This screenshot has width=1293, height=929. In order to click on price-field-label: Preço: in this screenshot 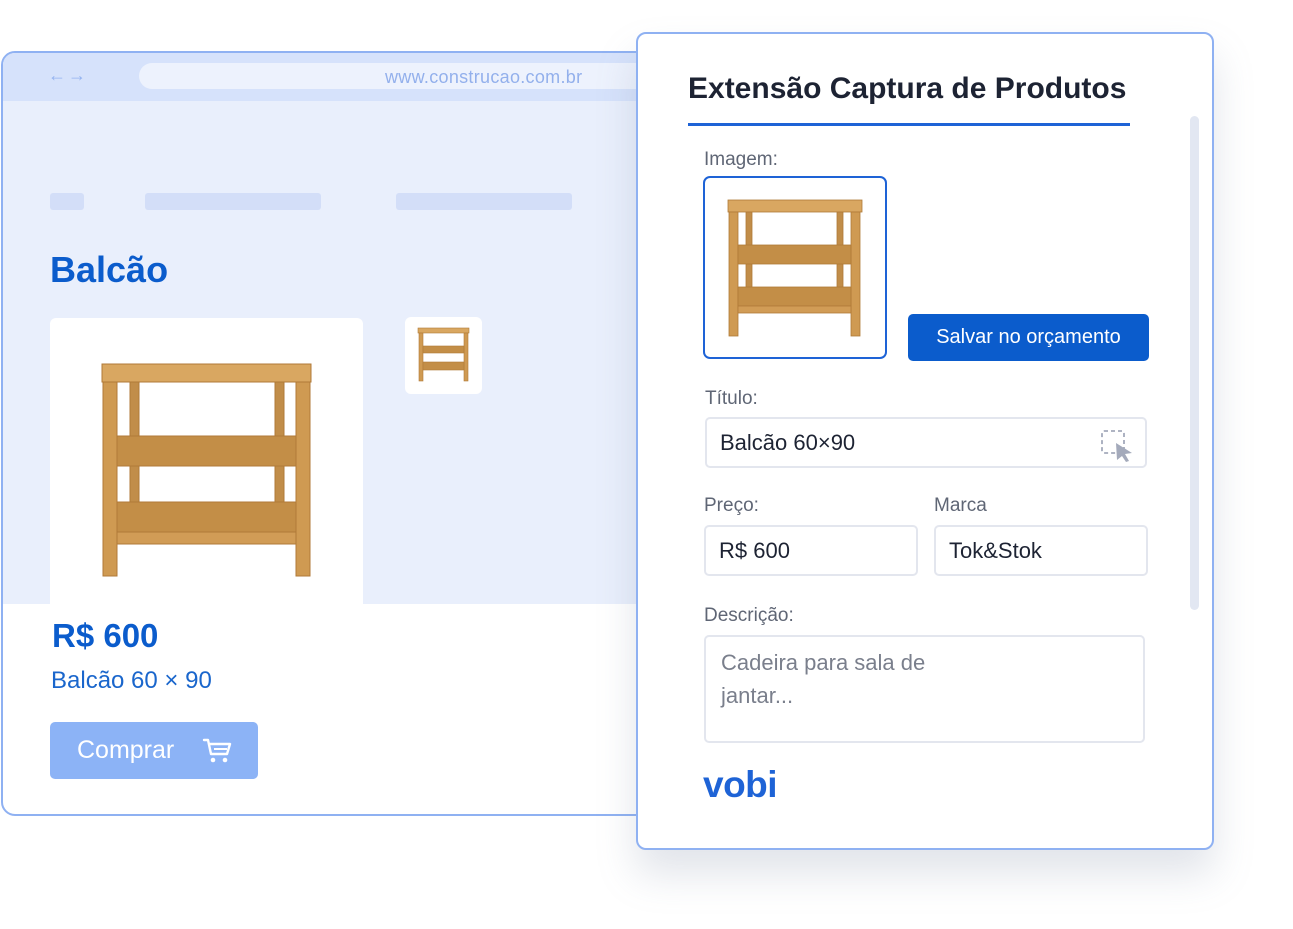, I will do `click(731, 505)`.